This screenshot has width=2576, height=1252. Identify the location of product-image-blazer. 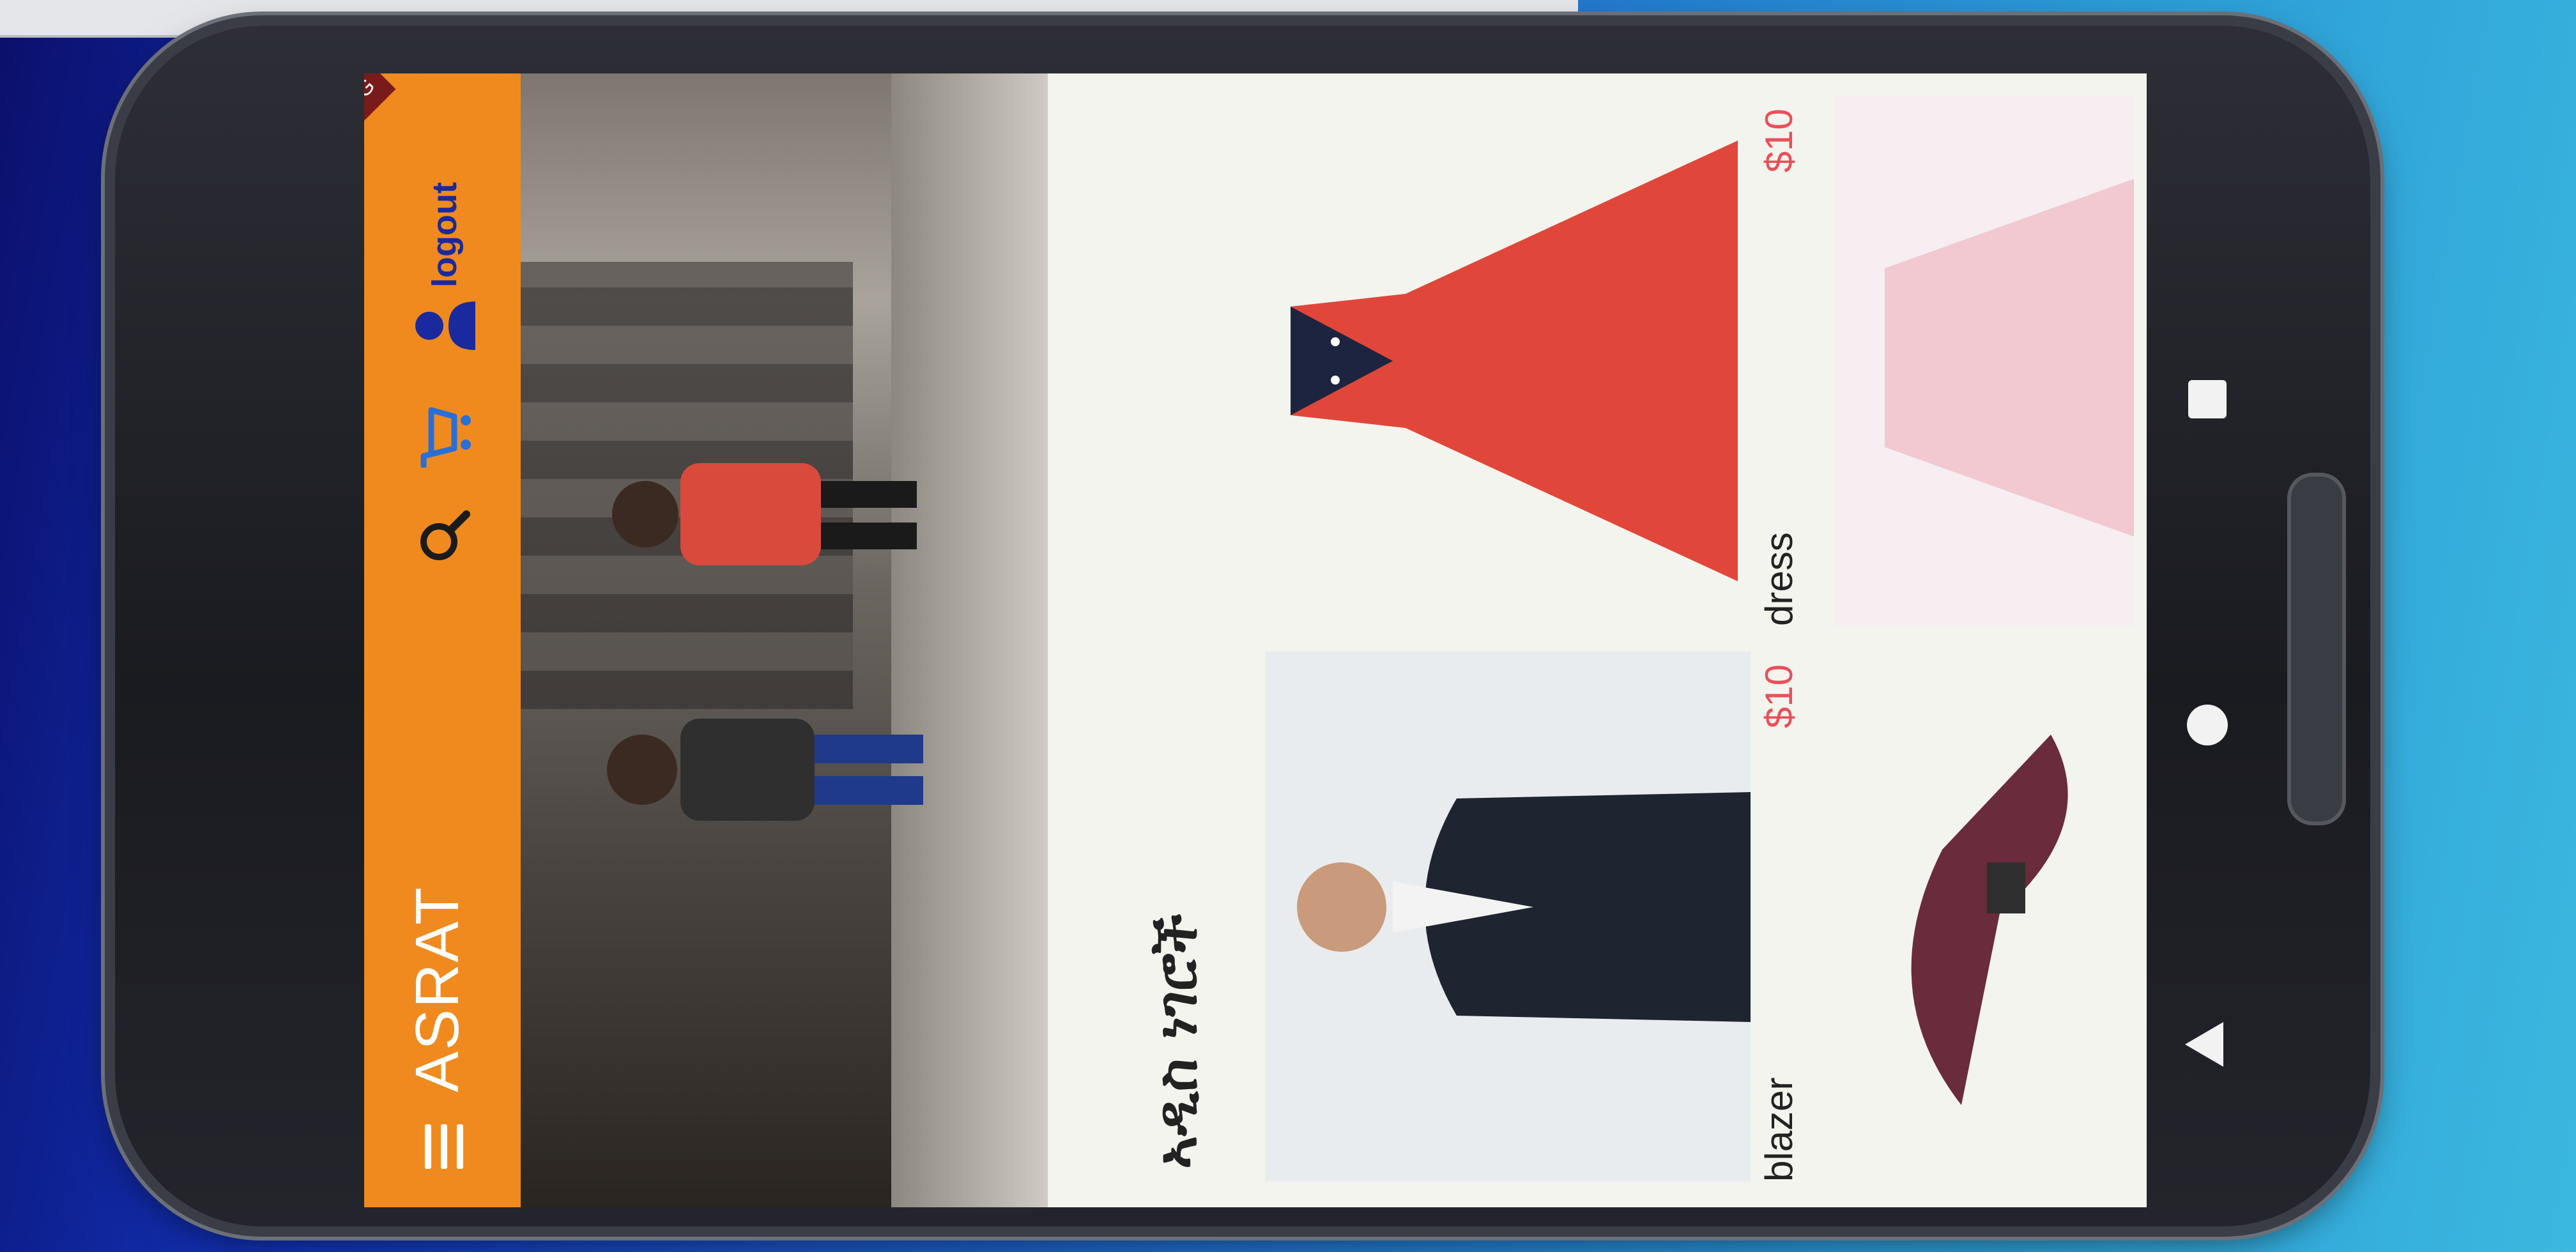
(1508, 917).